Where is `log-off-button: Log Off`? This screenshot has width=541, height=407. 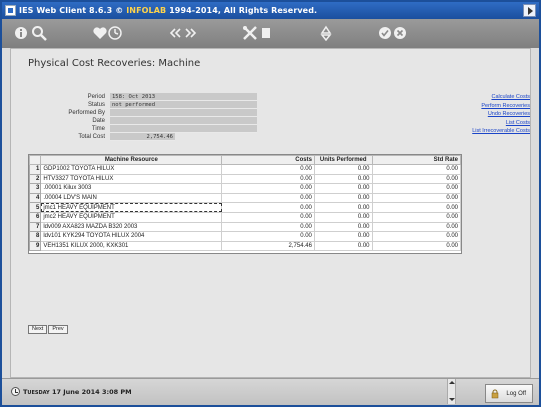
log-off-button: Log Off is located at coordinates (509, 393).